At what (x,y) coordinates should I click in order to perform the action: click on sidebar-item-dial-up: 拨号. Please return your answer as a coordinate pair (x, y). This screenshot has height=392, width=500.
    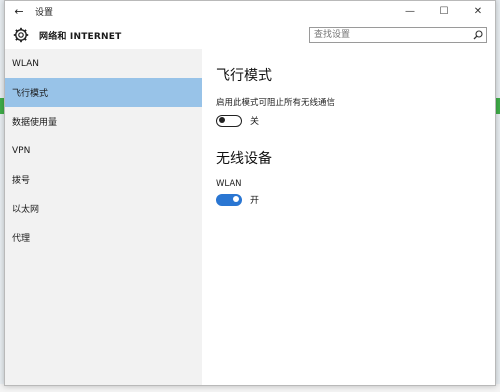
    Looking at the image, I should click on (103, 179).